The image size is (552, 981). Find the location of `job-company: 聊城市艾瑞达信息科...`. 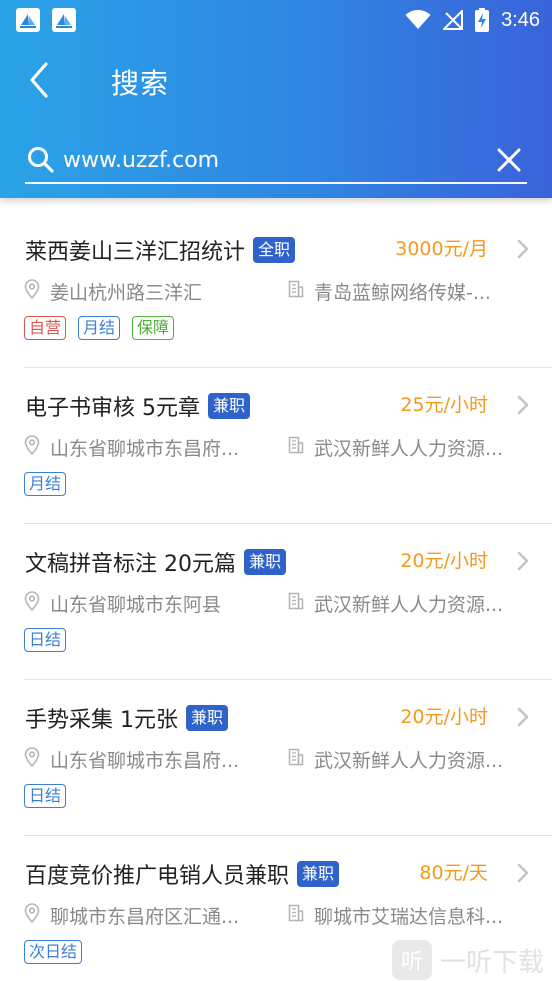

job-company: 聊城市艾瑞达信息科... is located at coordinates (408, 915).